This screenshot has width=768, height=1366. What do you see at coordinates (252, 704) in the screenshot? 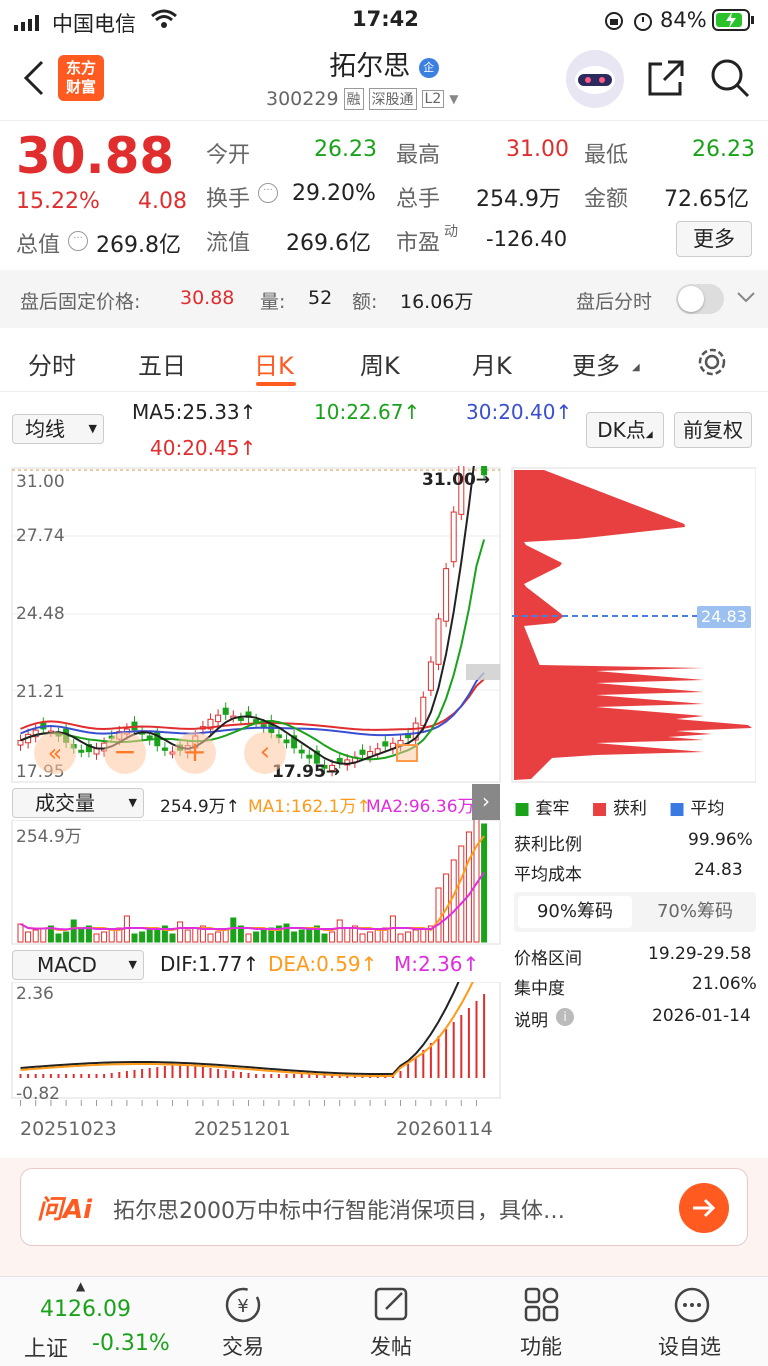
I see `ma40-line` at bounding box center [252, 704].